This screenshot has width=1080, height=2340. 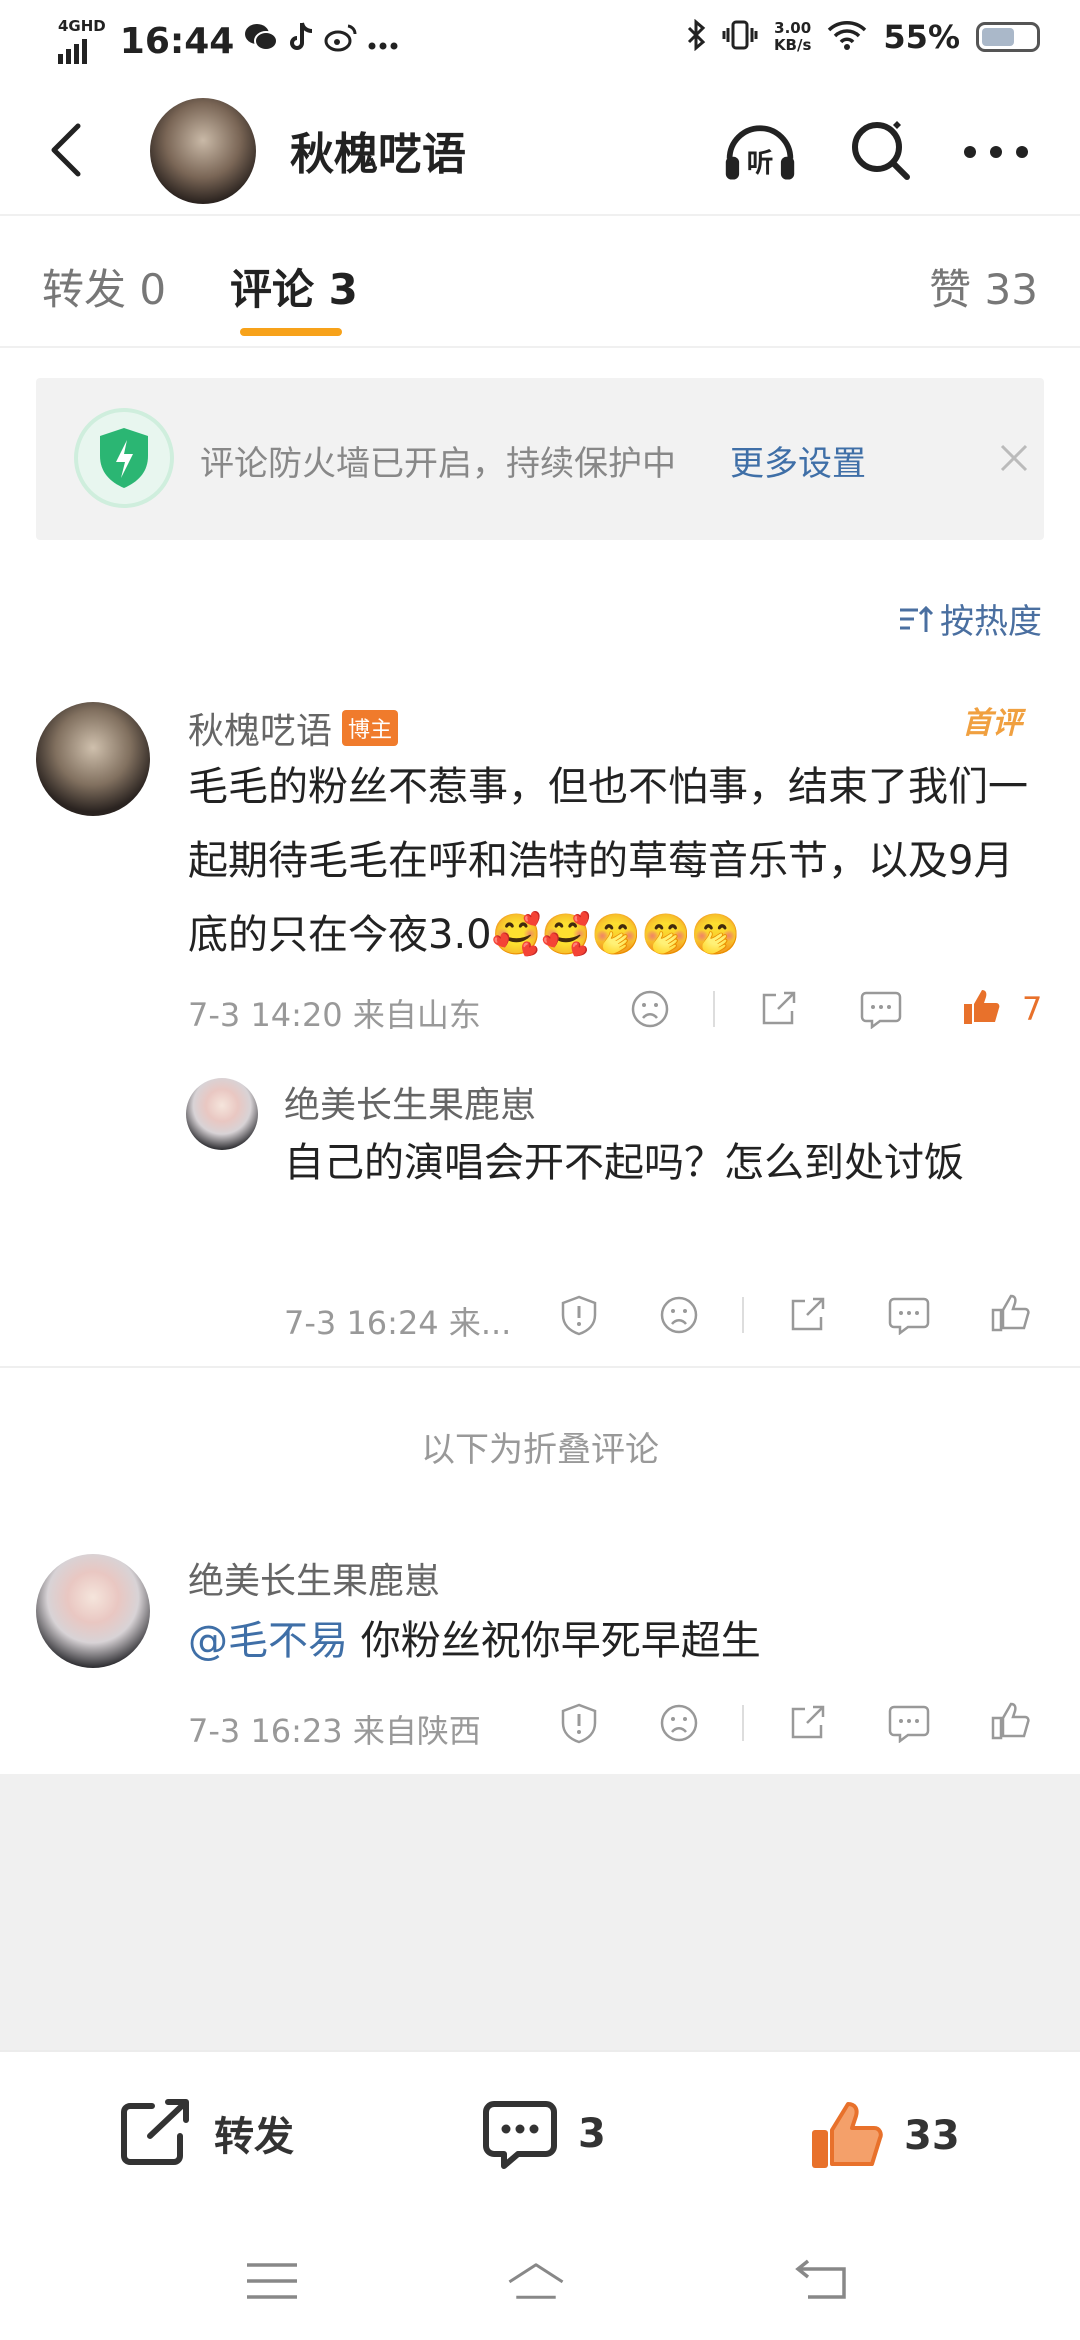 I want to click on like-count: 7, so click(x=1032, y=1009).